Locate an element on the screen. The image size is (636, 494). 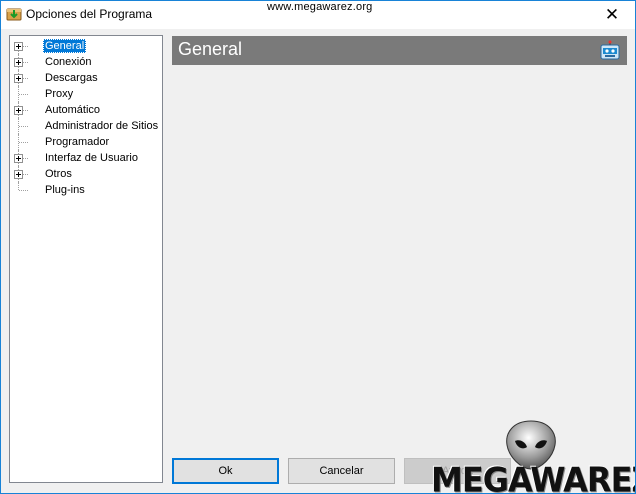
app-icon is located at coordinates (14, 14).